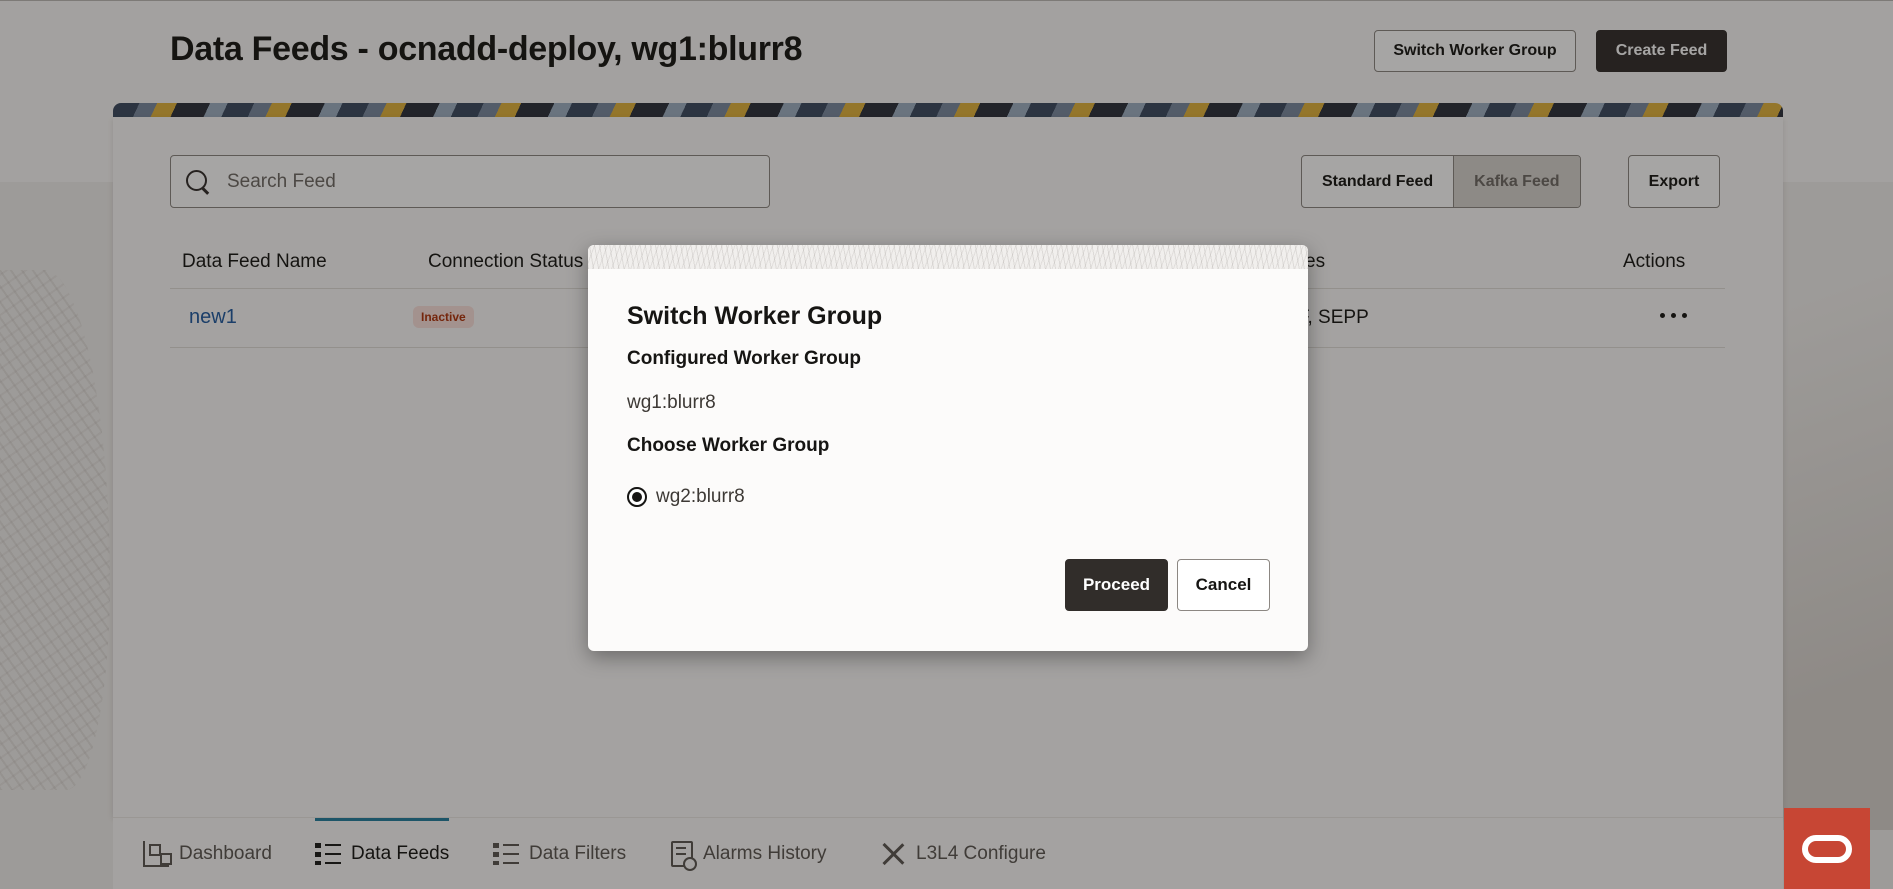  I want to click on dialog-header-pattern, so click(948, 257).